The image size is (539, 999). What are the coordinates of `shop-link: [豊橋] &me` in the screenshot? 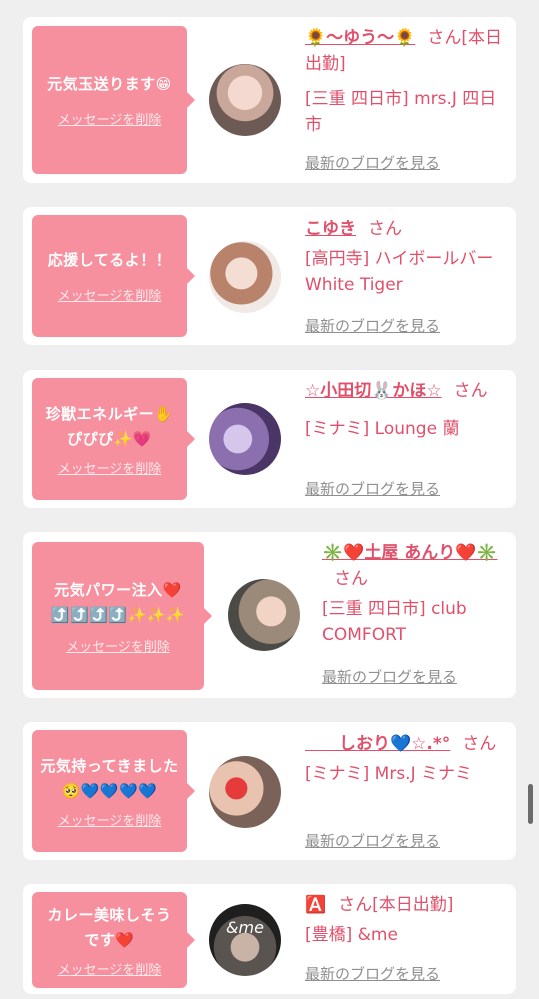 It's located at (351, 935).